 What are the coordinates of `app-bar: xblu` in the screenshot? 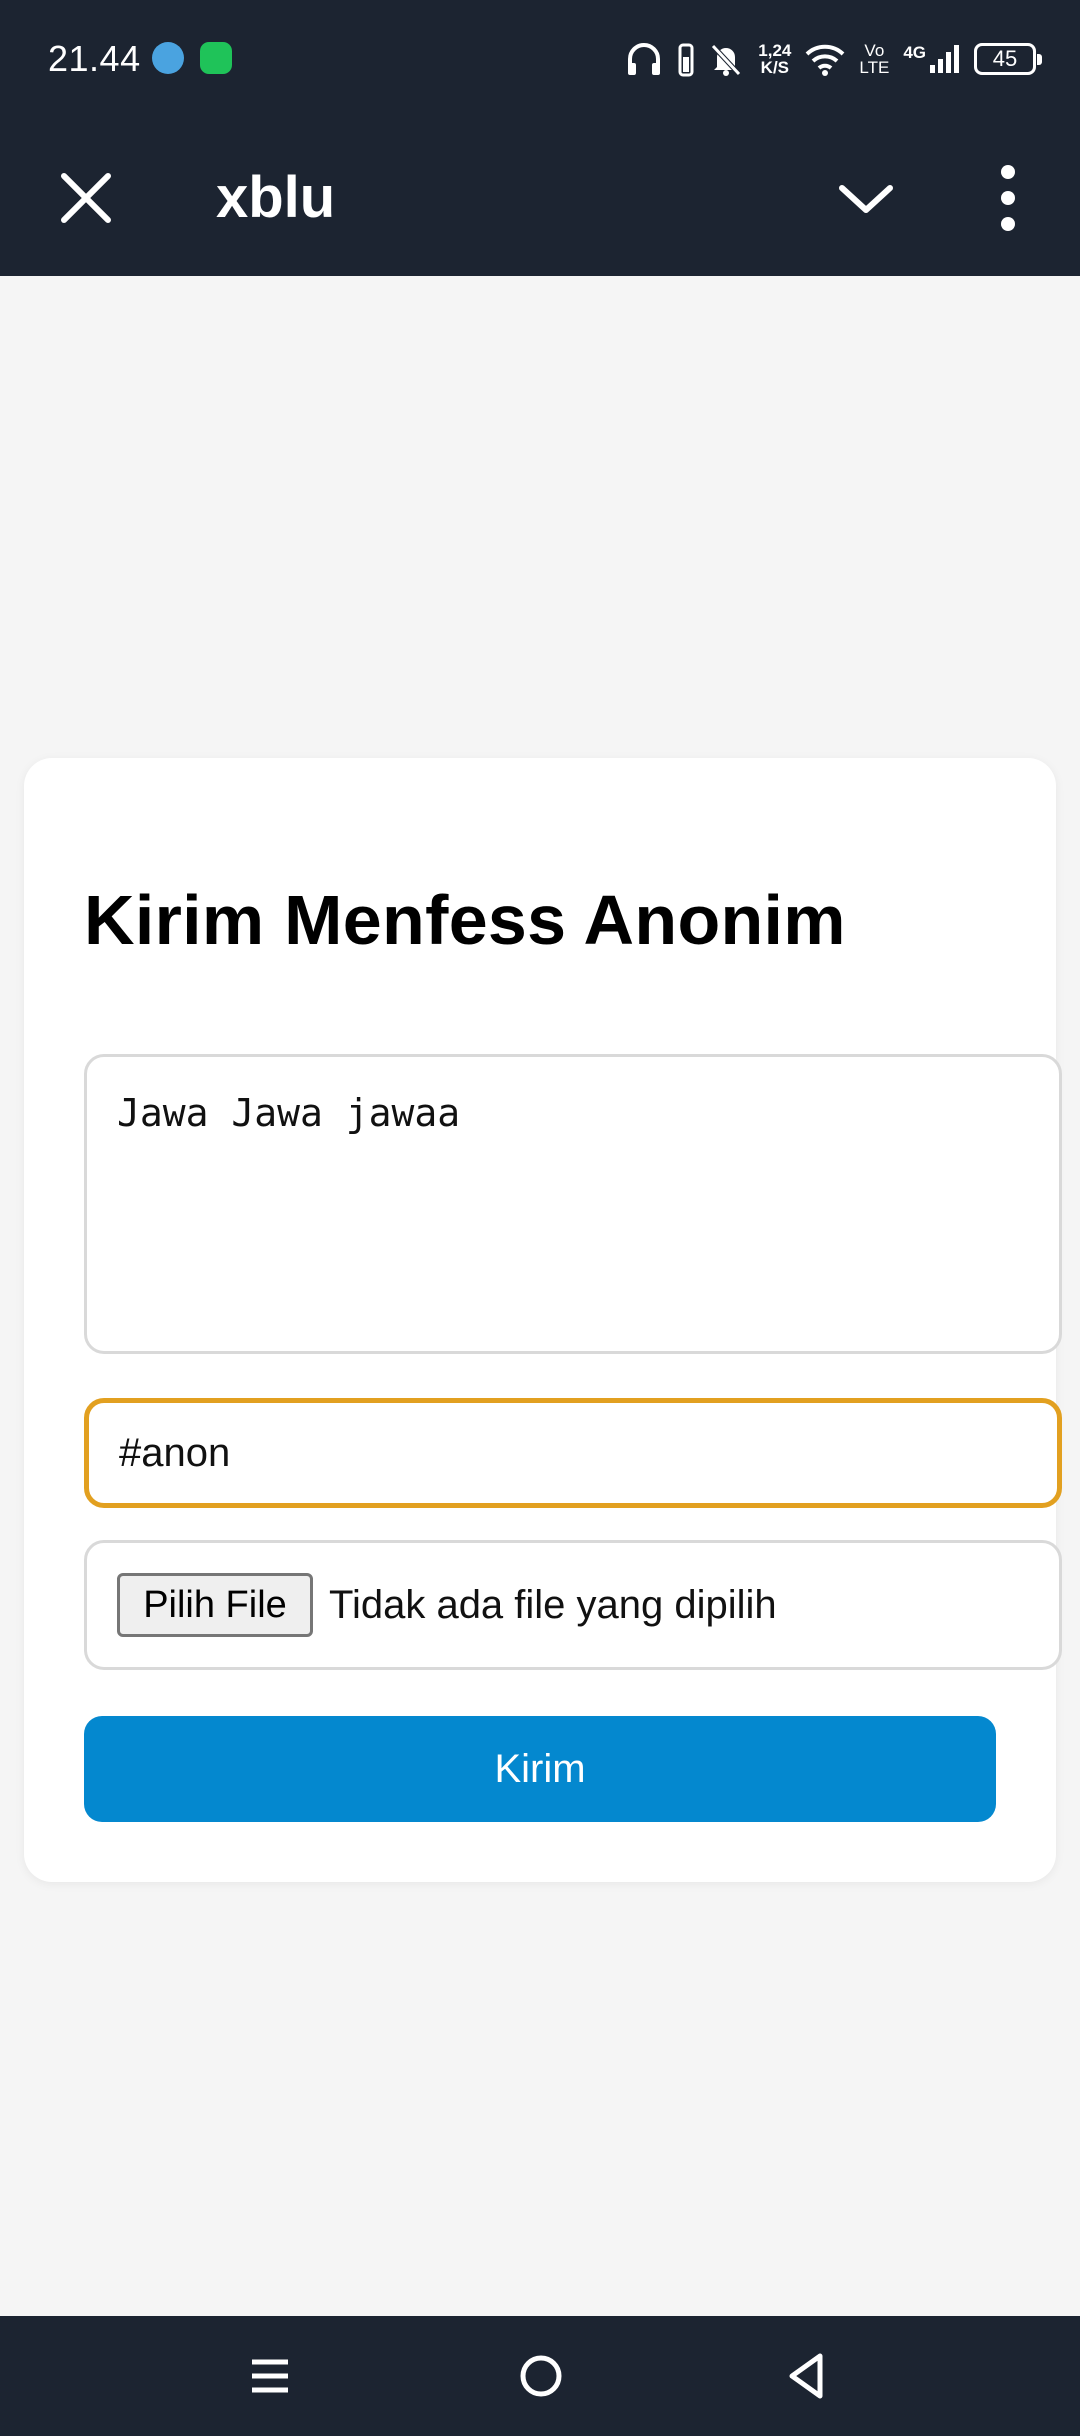 It's located at (540, 198).